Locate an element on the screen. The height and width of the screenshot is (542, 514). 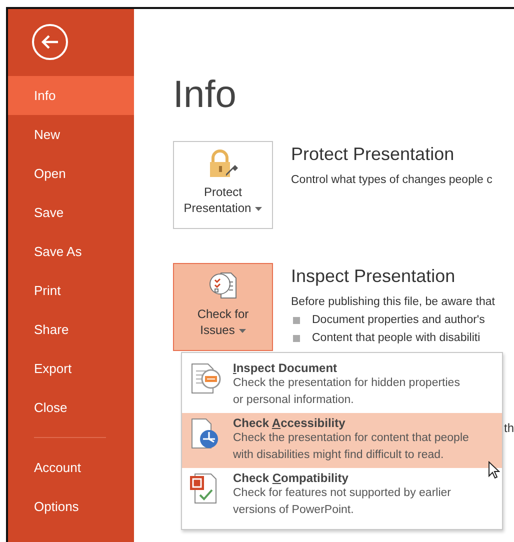
menu-item-description: Check for features not supported by earlier versions of PowerPoint. is located at coordinates (342, 502).